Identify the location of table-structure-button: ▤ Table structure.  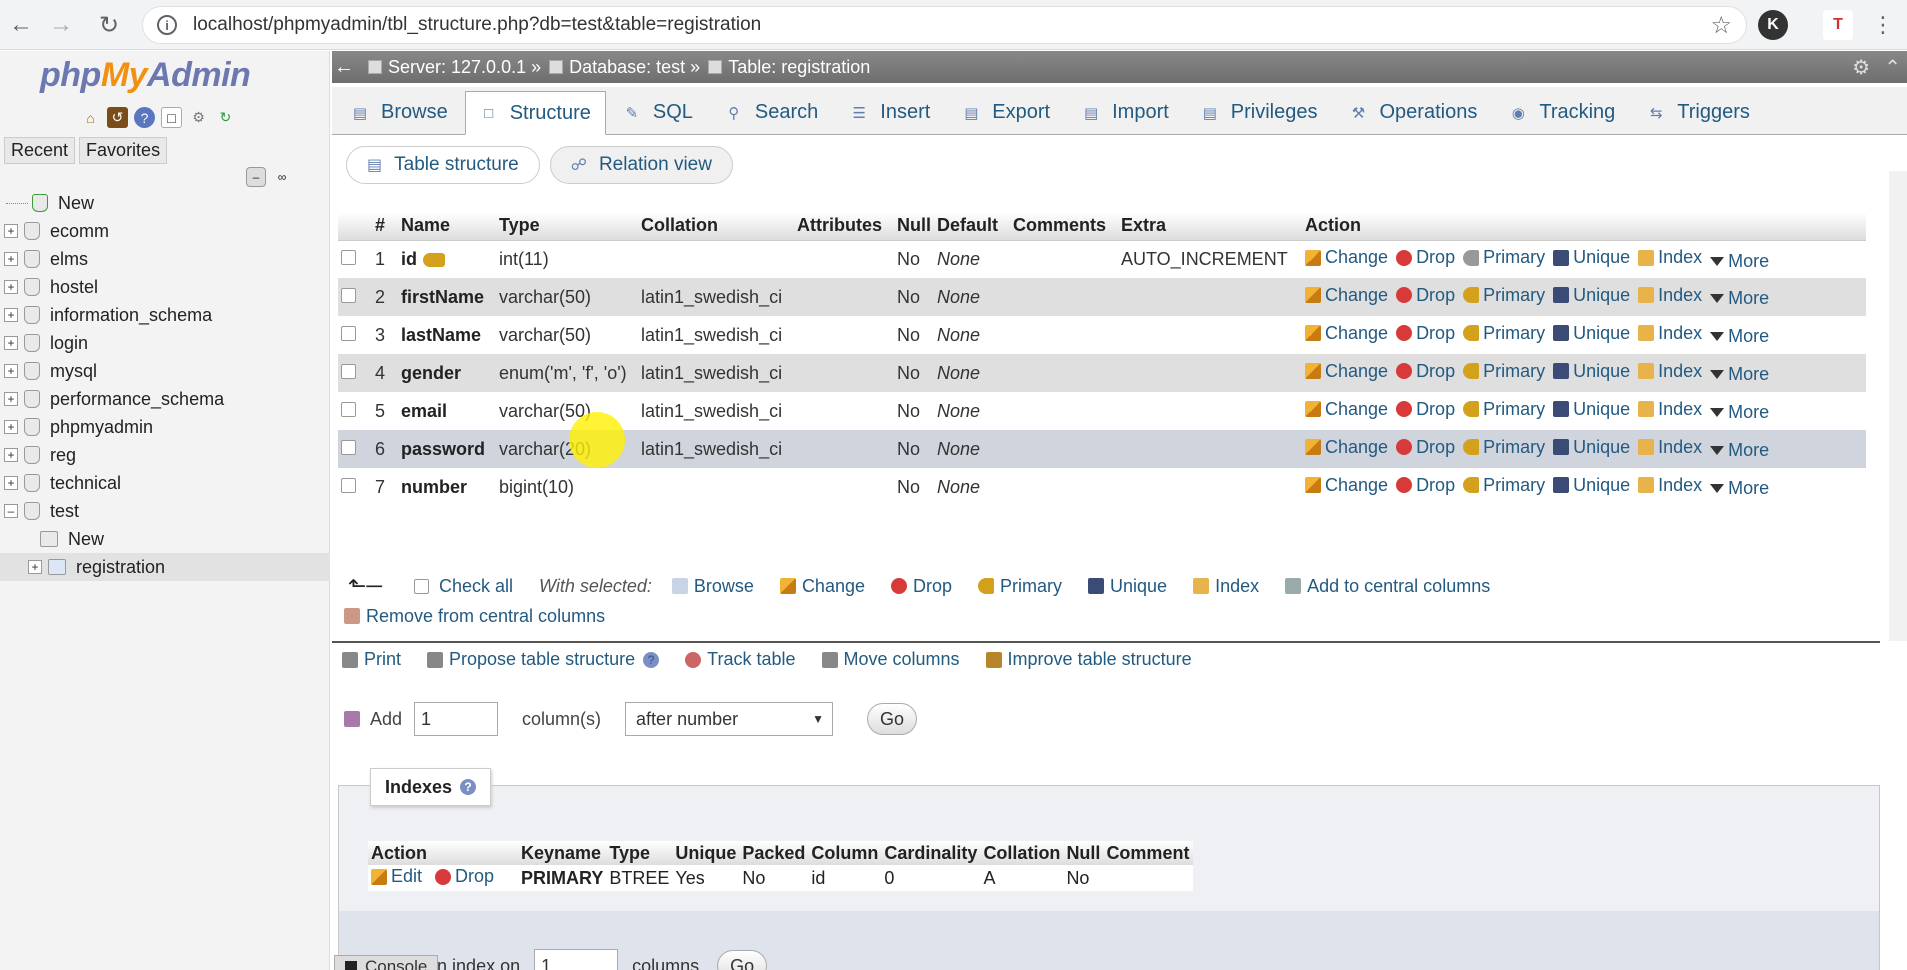
(443, 165).